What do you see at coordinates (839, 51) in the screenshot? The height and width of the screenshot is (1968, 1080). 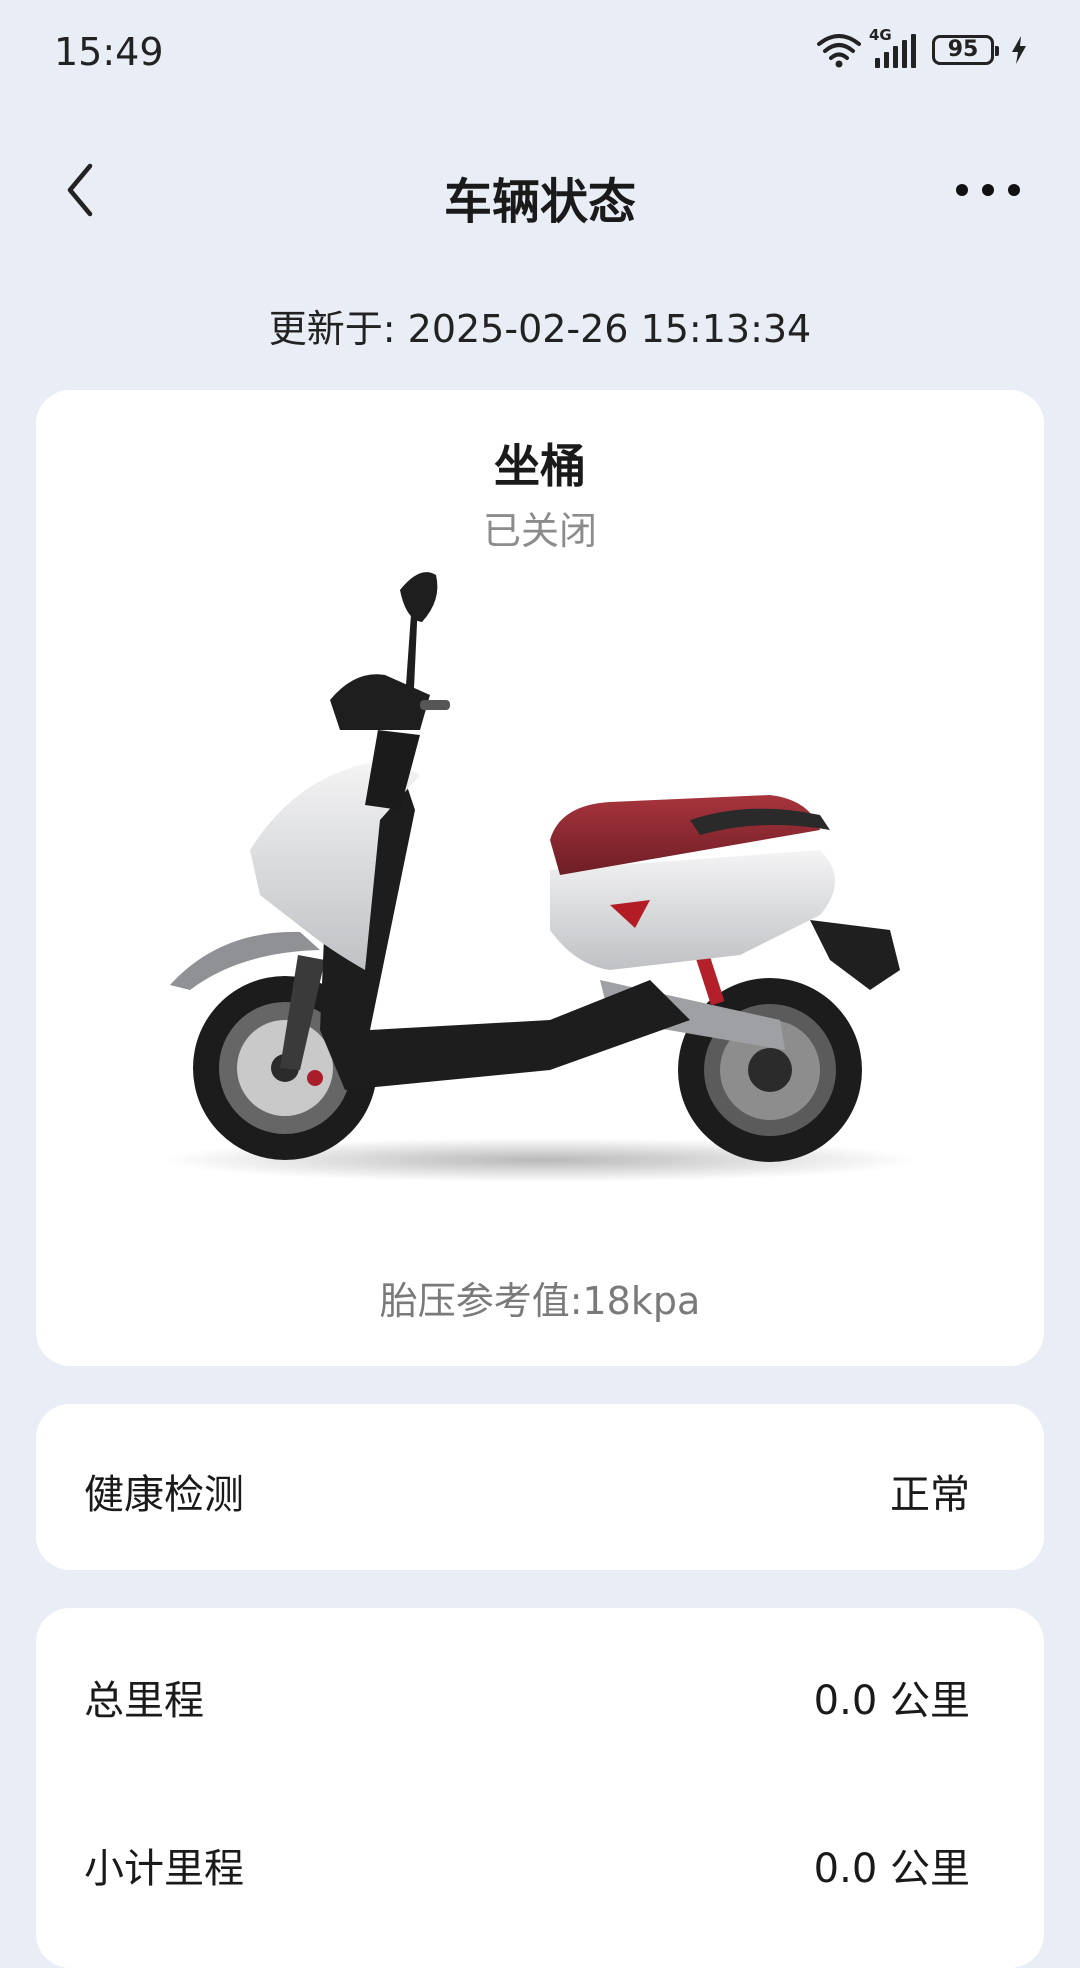 I see `wifi-icon` at bounding box center [839, 51].